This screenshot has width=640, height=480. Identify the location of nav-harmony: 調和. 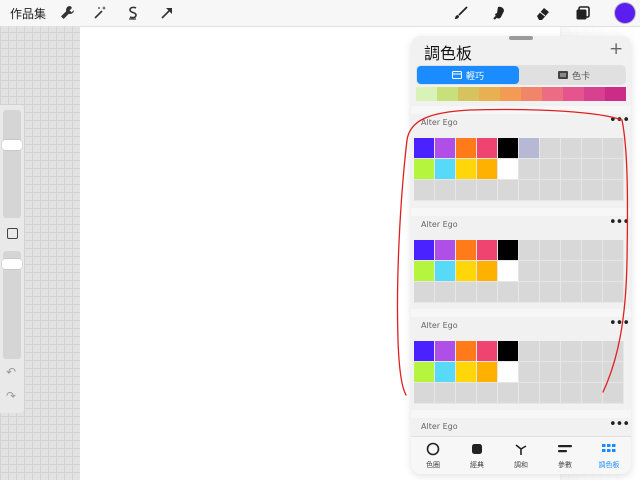
(521, 455).